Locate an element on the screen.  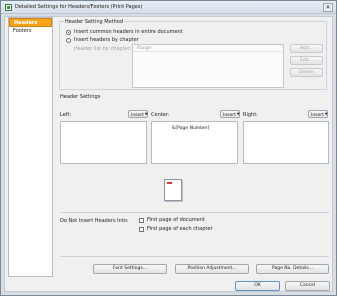
radio-by-chapter-row: Insert headers by chapter is located at coordinates (102, 40).